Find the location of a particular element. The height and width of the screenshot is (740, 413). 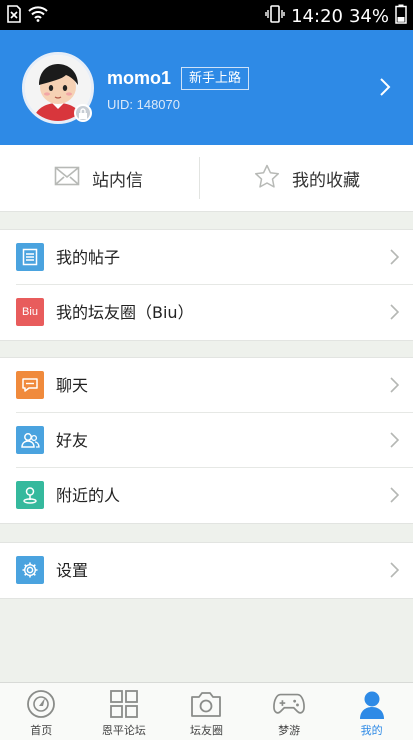

divider is located at coordinates (199, 178).